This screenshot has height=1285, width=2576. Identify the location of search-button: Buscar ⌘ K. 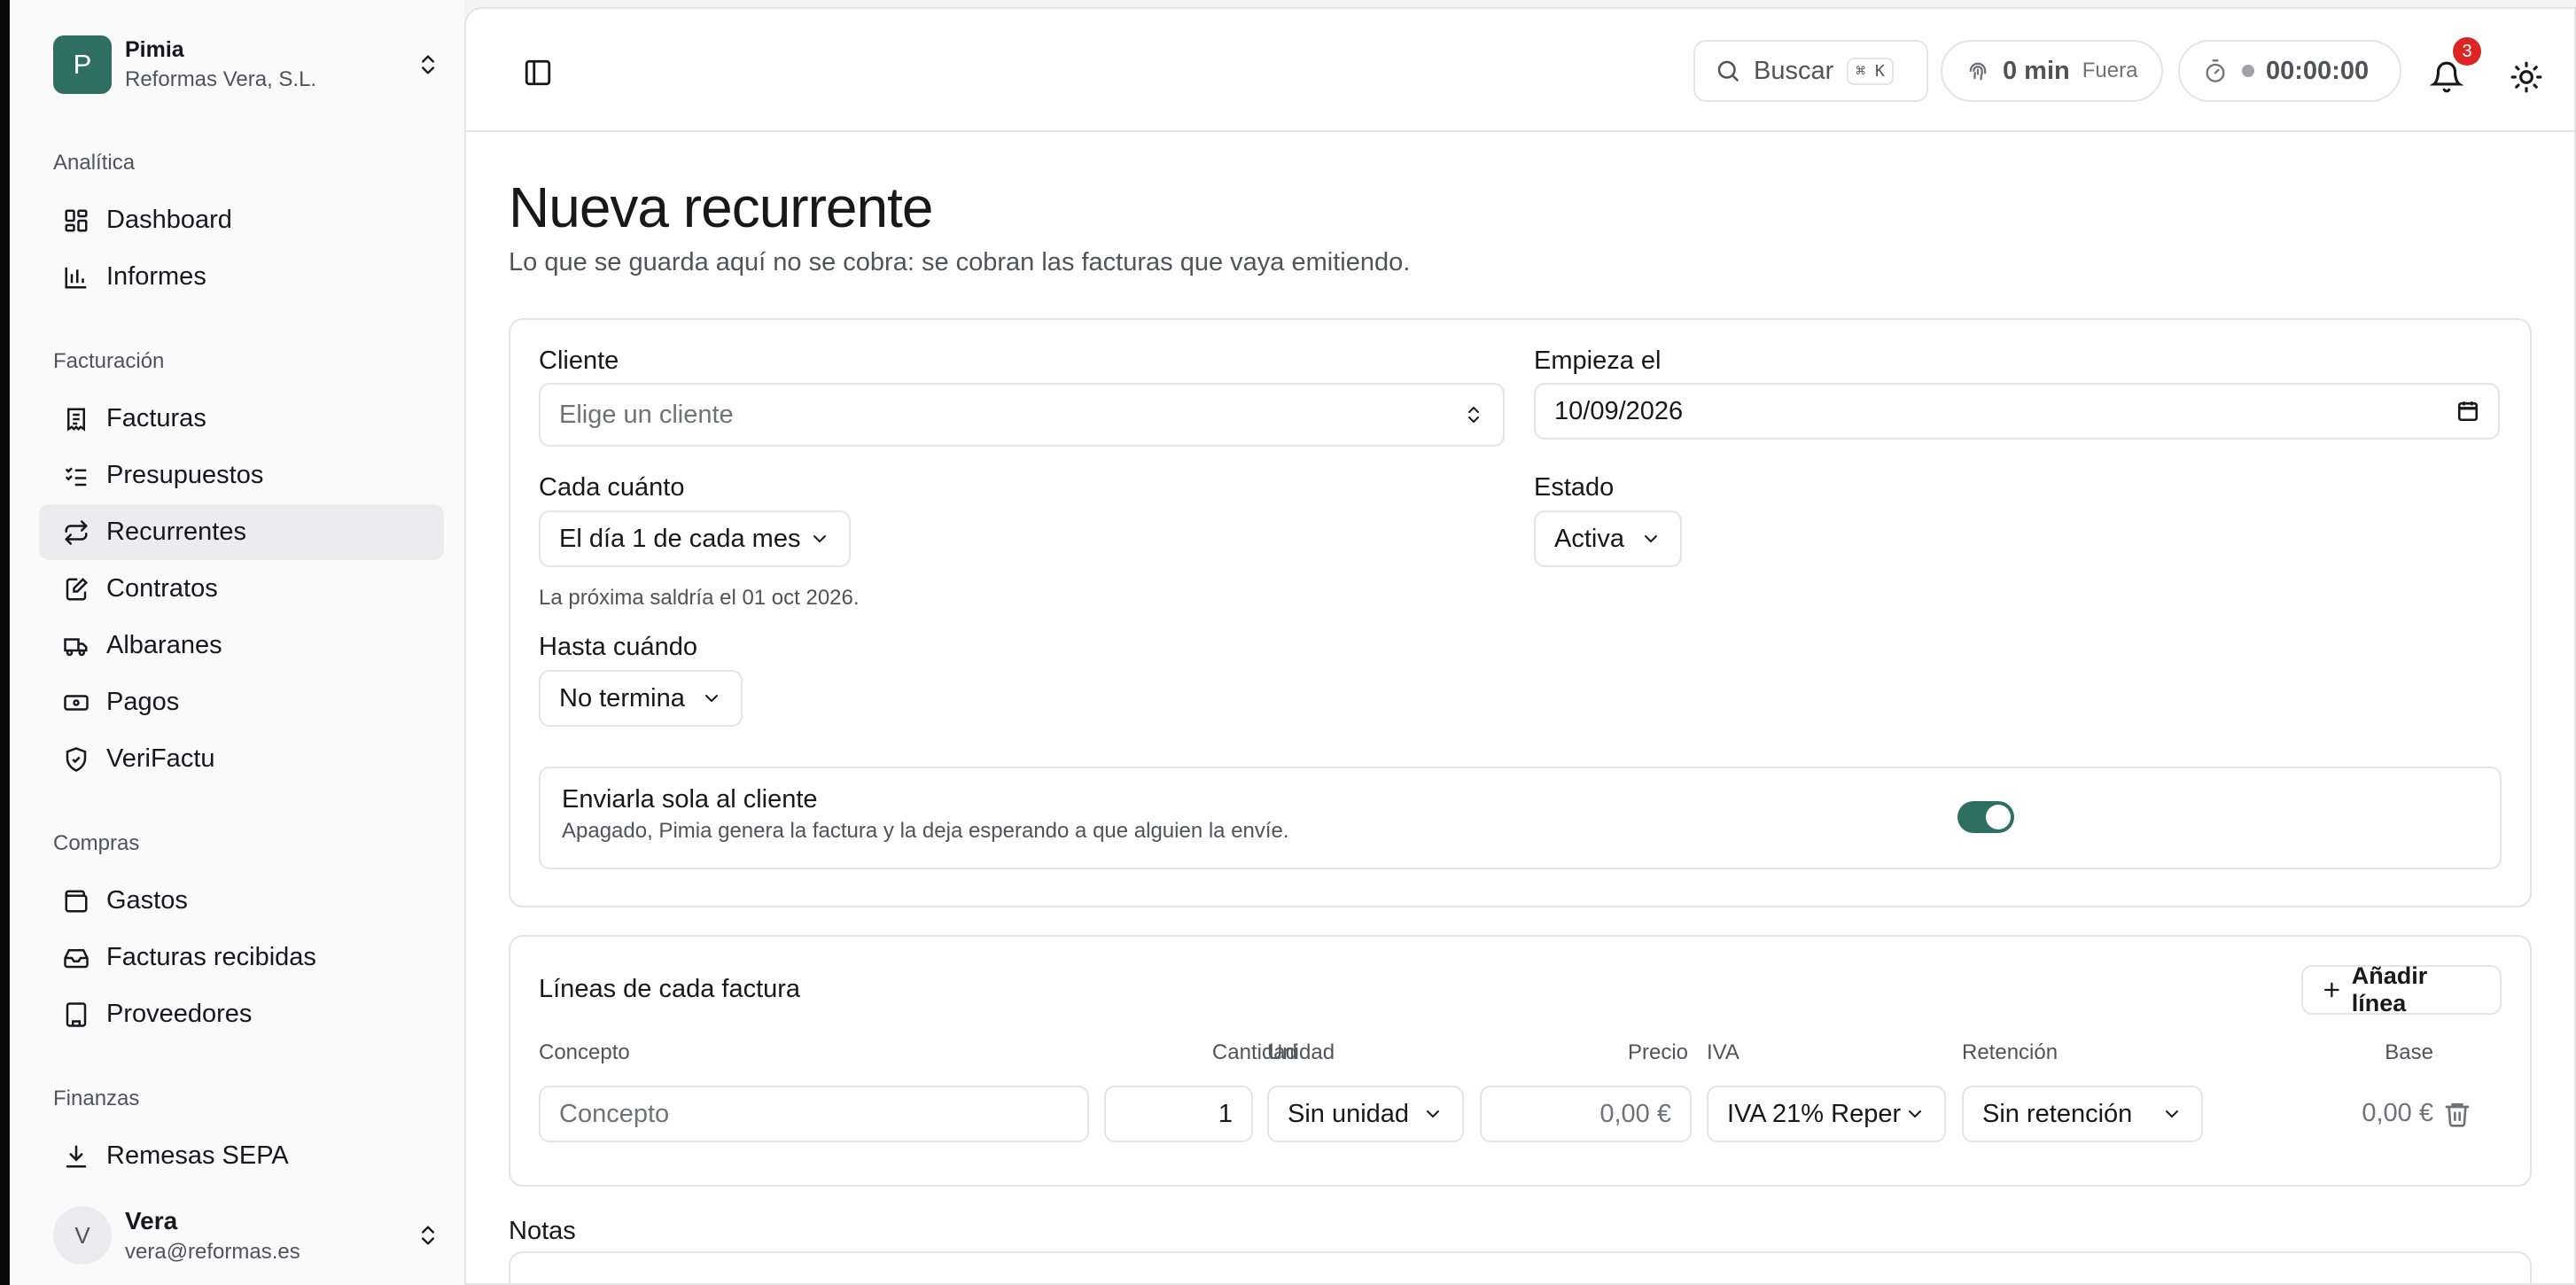
(1811, 71).